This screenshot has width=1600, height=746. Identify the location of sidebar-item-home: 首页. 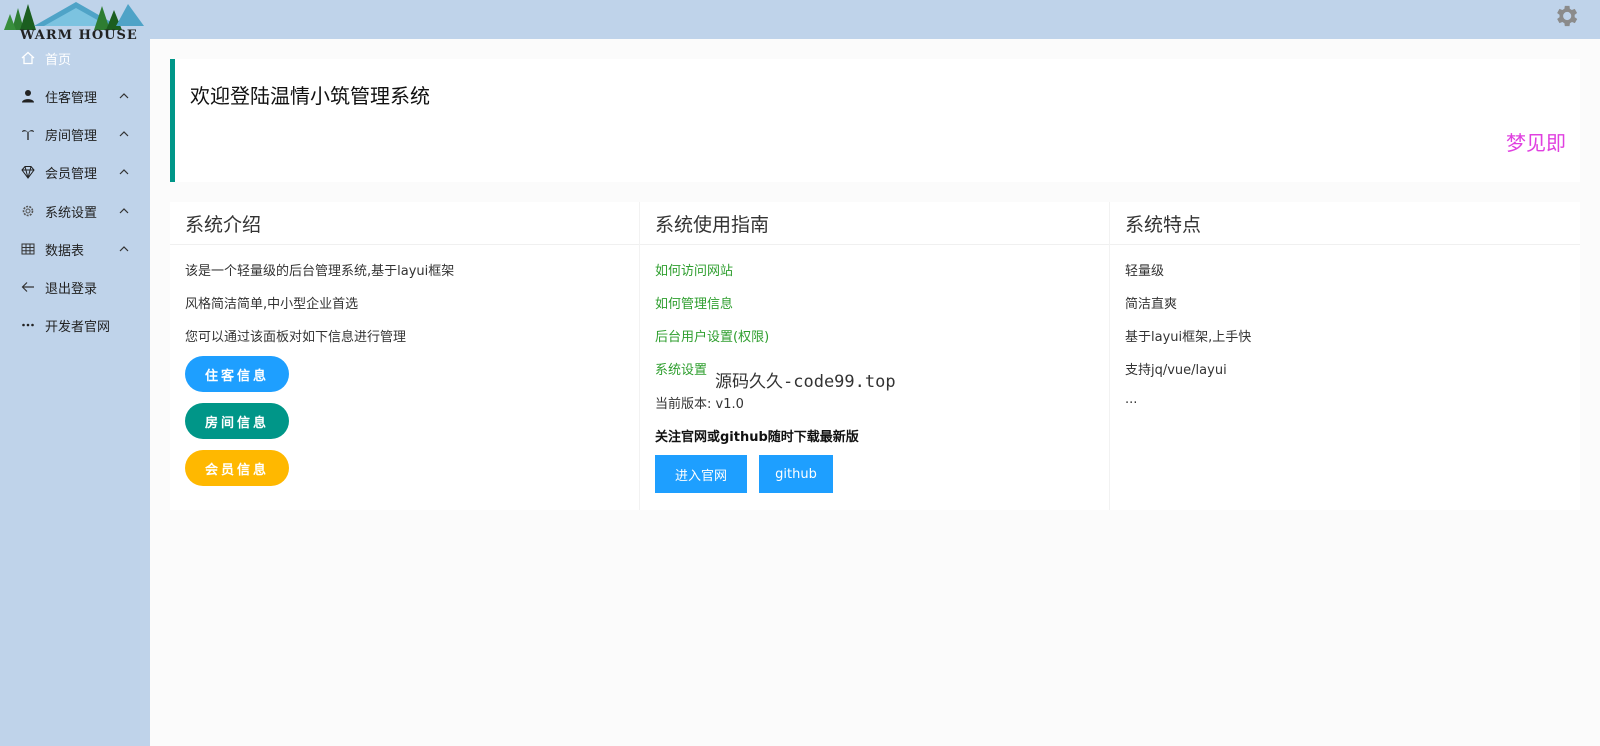
(75, 58).